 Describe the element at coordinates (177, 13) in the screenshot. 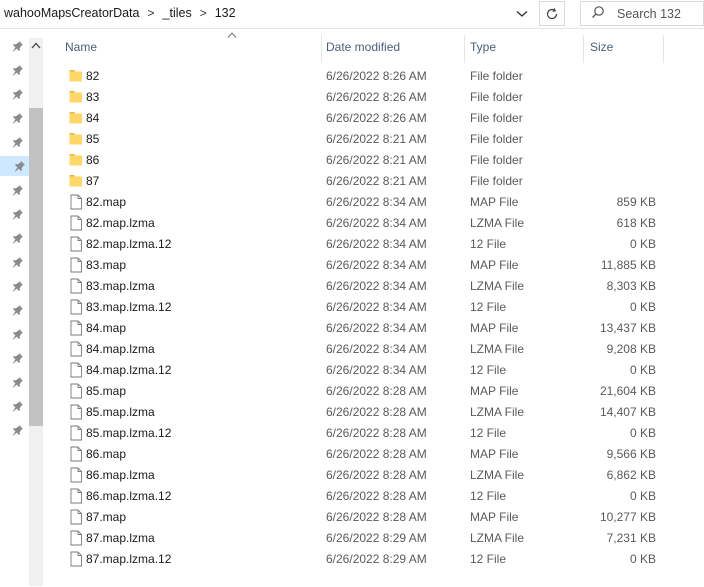

I see `breadcrumb-item-tiles: _tiles` at that location.